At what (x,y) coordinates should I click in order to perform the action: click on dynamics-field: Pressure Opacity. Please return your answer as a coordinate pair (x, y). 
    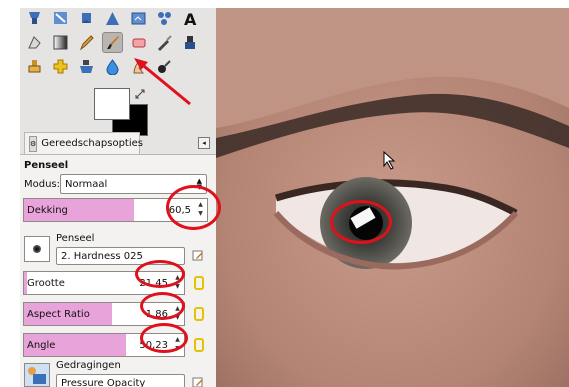
    Looking at the image, I should click on (120, 380).